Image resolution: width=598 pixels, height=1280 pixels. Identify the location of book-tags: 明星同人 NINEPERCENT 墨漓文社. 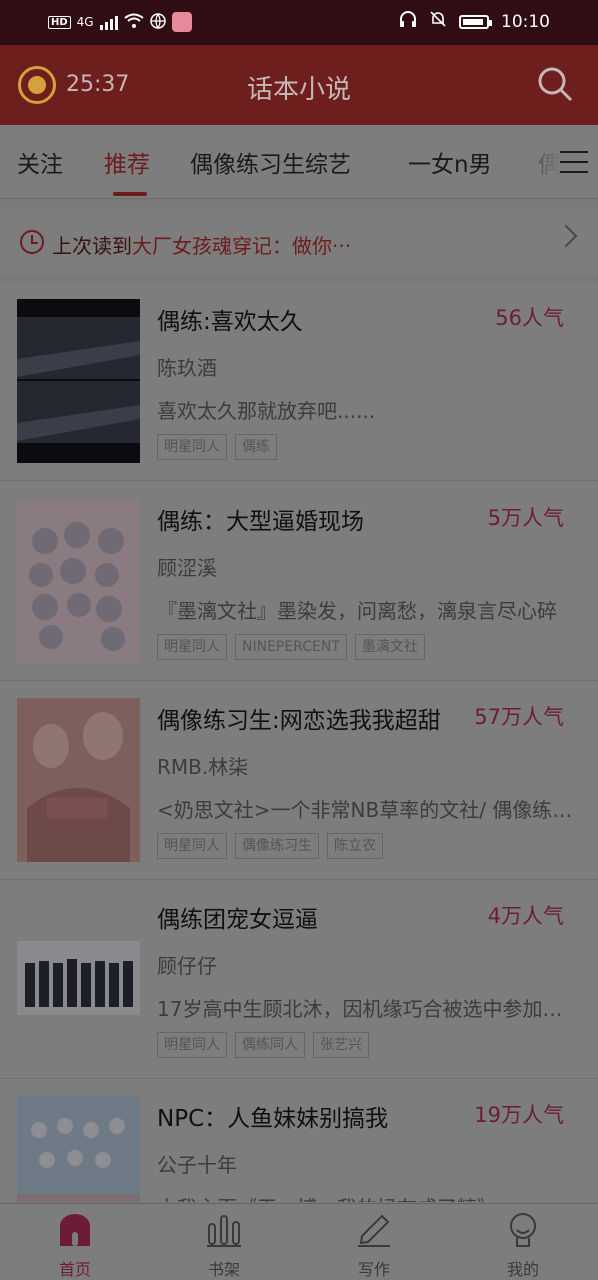
(291, 647).